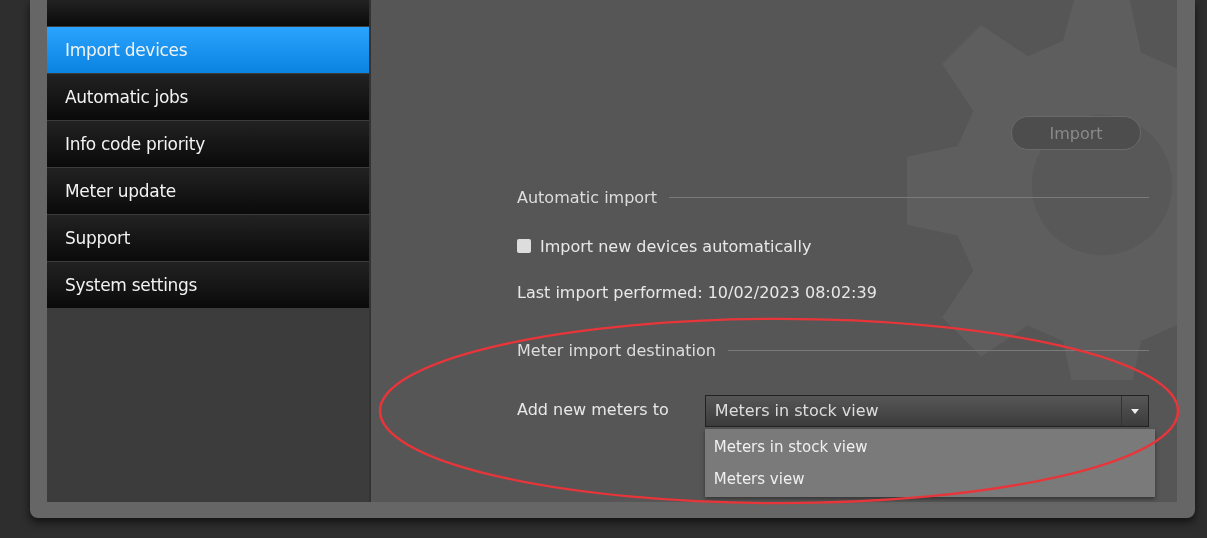 Image resolution: width=1207 pixels, height=538 pixels. I want to click on last-import-text: Last import performed: 10/02/2023 08:02:39, so click(697, 293).